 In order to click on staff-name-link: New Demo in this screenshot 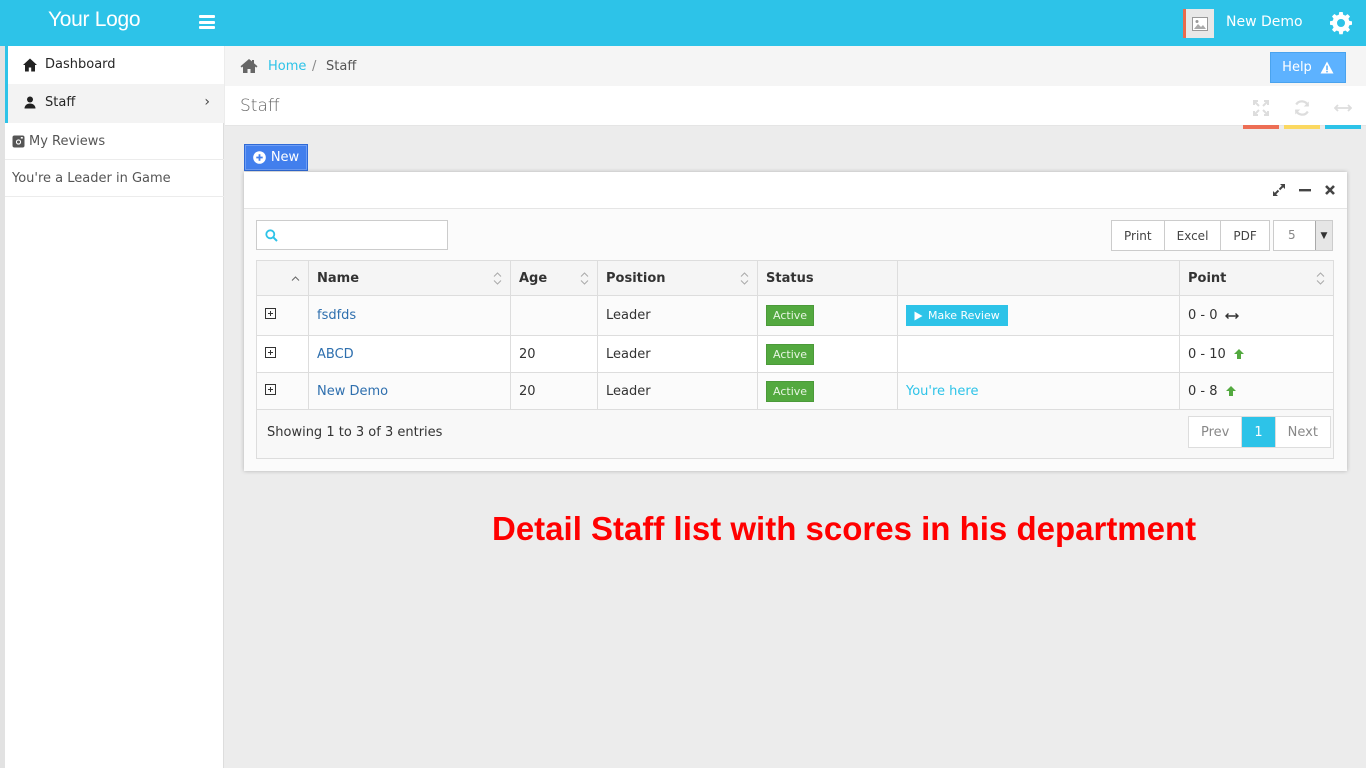, I will do `click(352, 391)`.